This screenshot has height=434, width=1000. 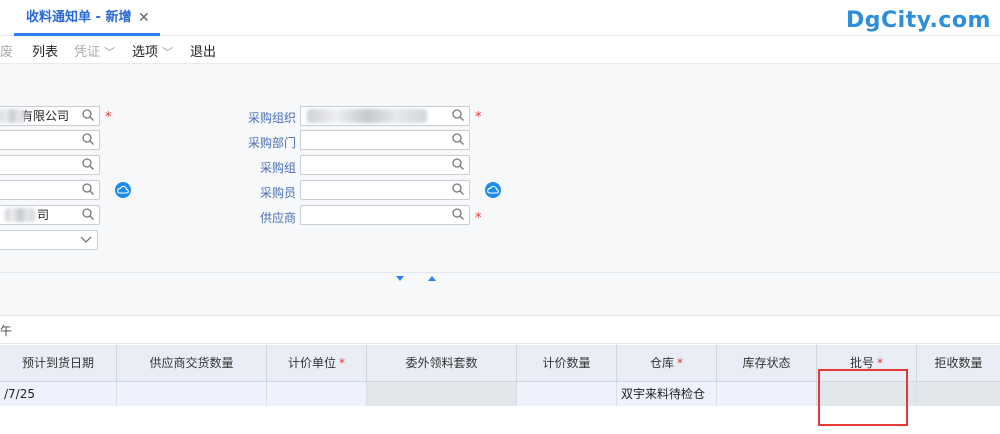 I want to click on watermark-logo: DgCity.com, so click(x=918, y=20).